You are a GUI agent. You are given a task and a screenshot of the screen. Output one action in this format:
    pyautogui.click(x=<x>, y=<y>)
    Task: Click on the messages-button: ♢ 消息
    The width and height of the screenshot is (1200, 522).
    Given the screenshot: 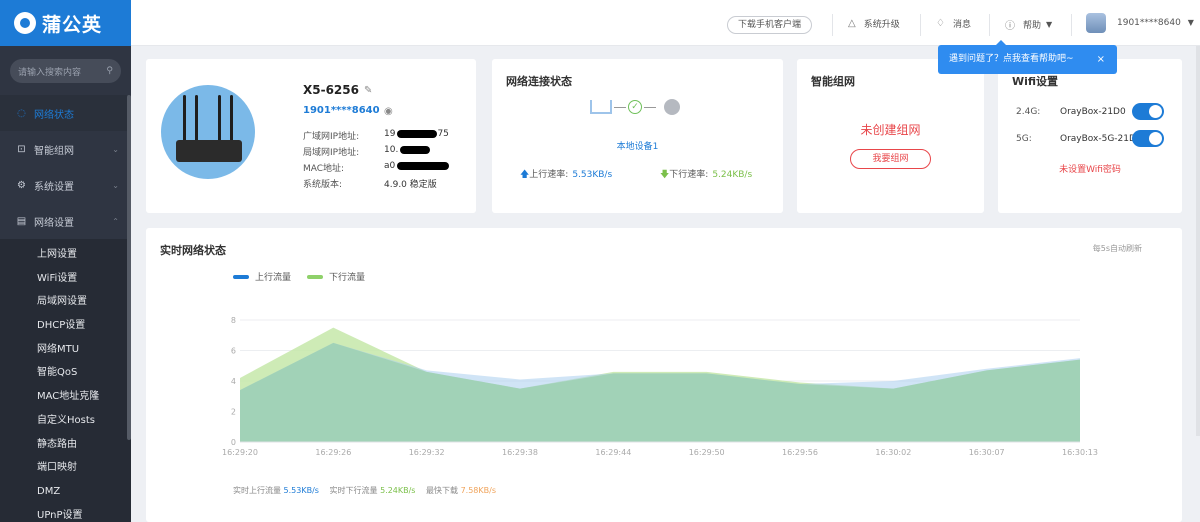 What is the action you would take?
    pyautogui.click(x=953, y=23)
    